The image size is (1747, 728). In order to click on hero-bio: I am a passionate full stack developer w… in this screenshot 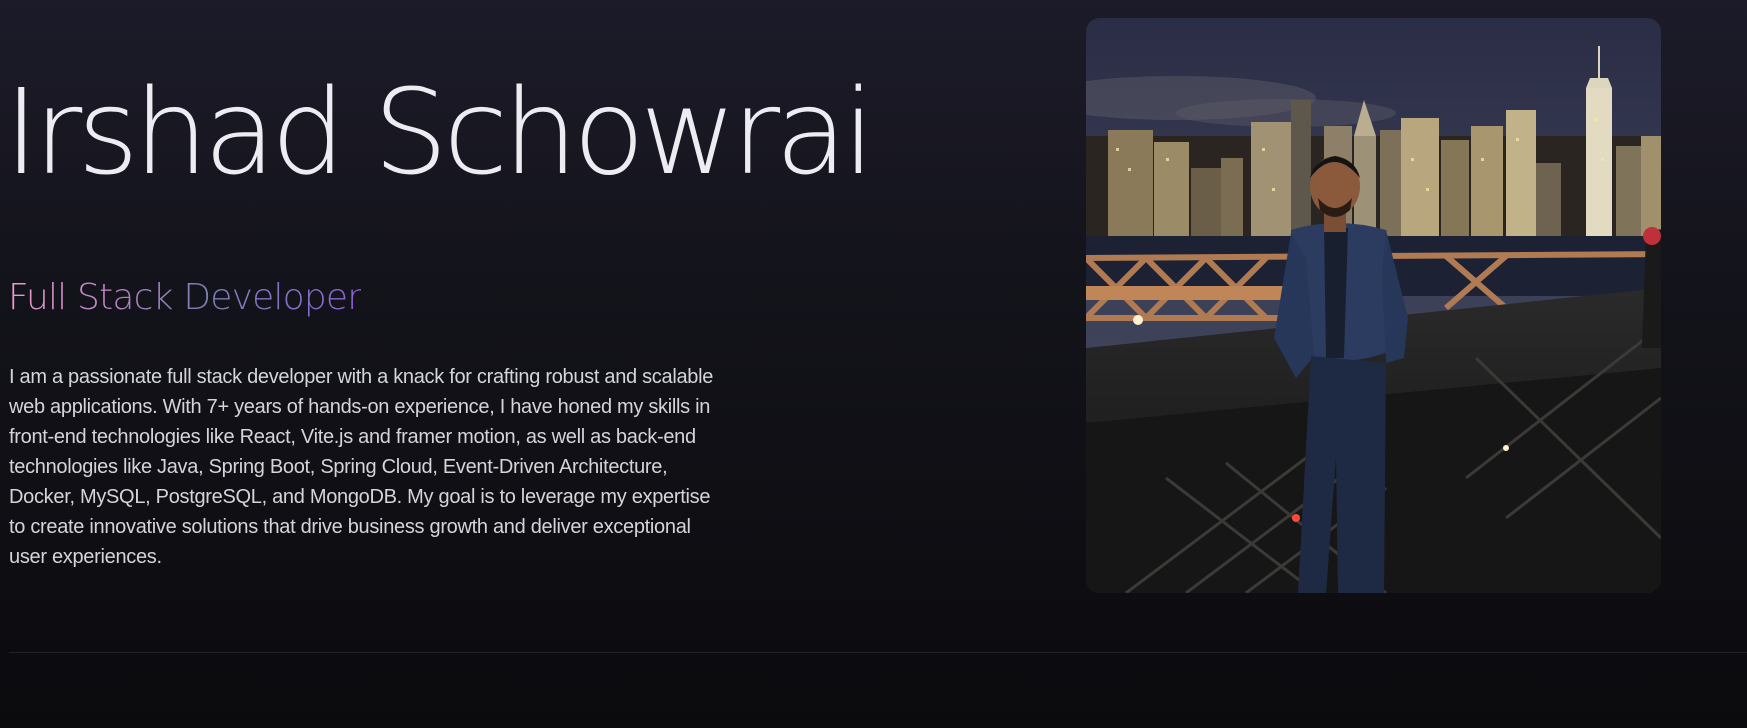, I will do `click(361, 467)`.